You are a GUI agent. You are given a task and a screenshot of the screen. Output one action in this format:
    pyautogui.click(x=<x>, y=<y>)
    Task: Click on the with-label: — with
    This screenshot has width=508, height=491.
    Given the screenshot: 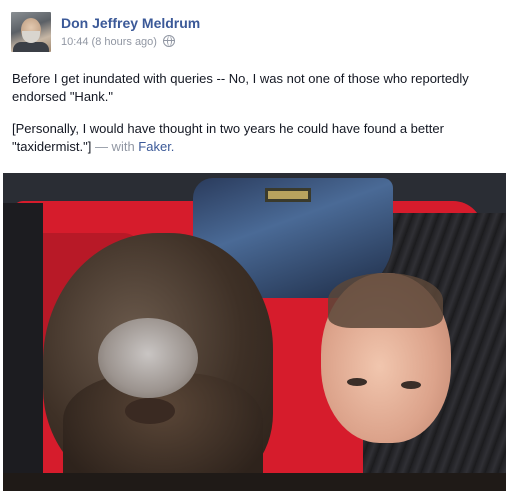 What is the action you would take?
    pyautogui.click(x=114, y=146)
    